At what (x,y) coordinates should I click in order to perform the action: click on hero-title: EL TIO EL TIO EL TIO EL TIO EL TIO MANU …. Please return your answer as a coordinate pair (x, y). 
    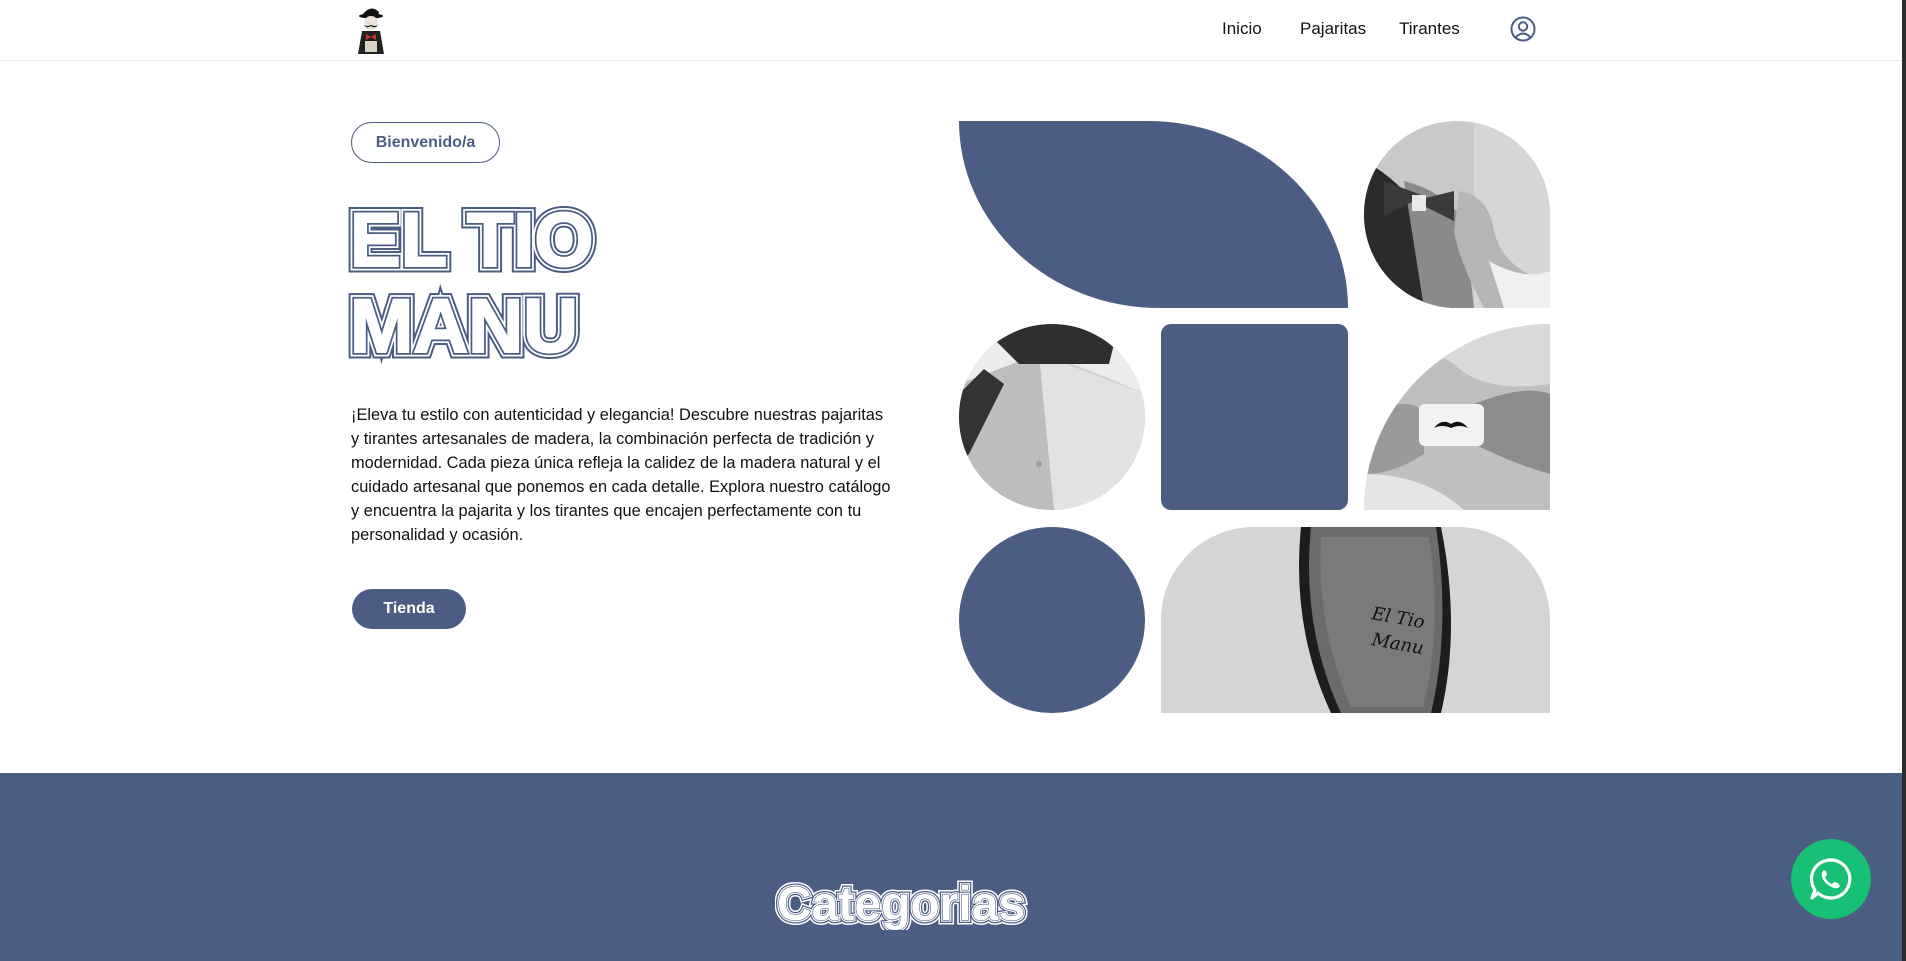
    Looking at the image, I should click on (474, 283).